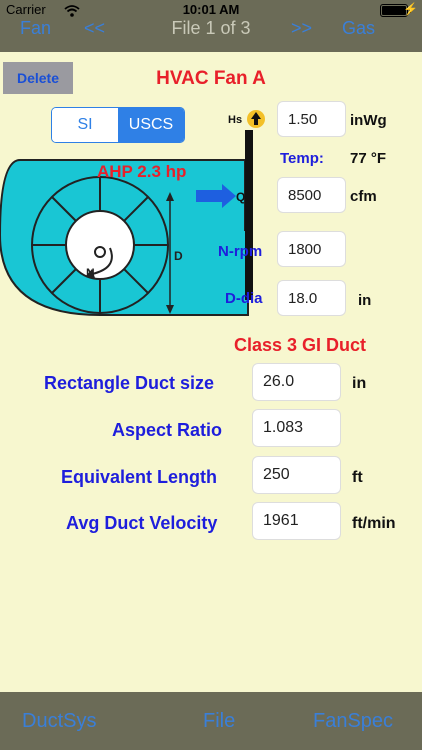 This screenshot has height=750, width=422. Describe the element at coordinates (59, 721) in the screenshot. I see `tab-ductsys: DuctSys` at that location.